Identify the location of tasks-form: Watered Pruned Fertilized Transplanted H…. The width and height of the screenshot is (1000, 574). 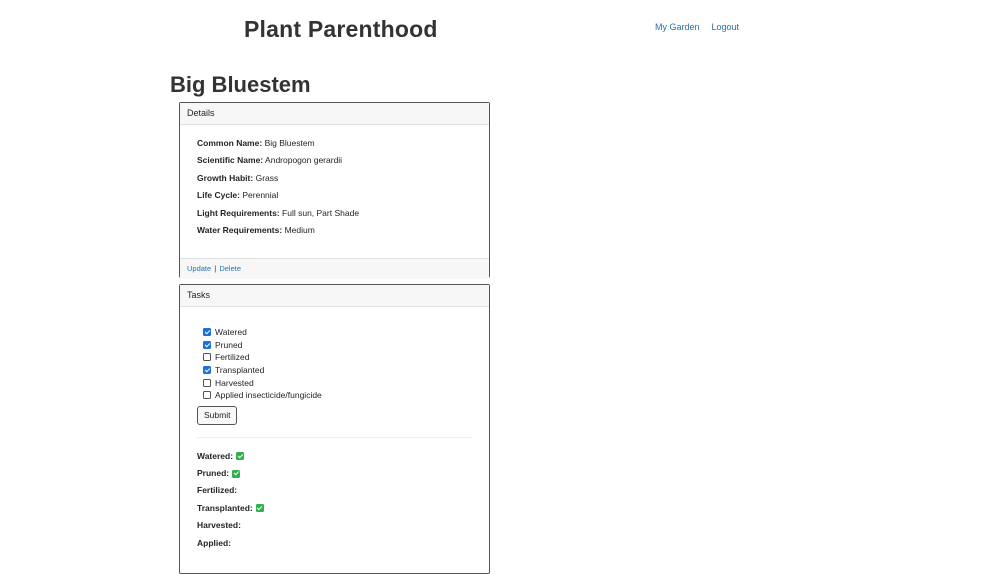
(334, 373).